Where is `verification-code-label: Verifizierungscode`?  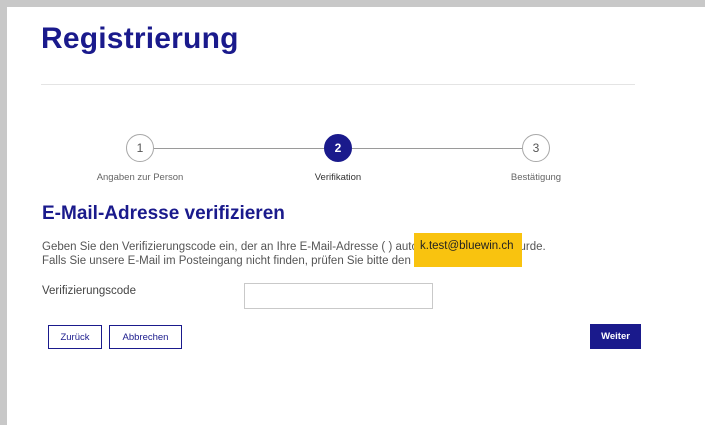 verification-code-label: Verifizierungscode is located at coordinates (89, 291).